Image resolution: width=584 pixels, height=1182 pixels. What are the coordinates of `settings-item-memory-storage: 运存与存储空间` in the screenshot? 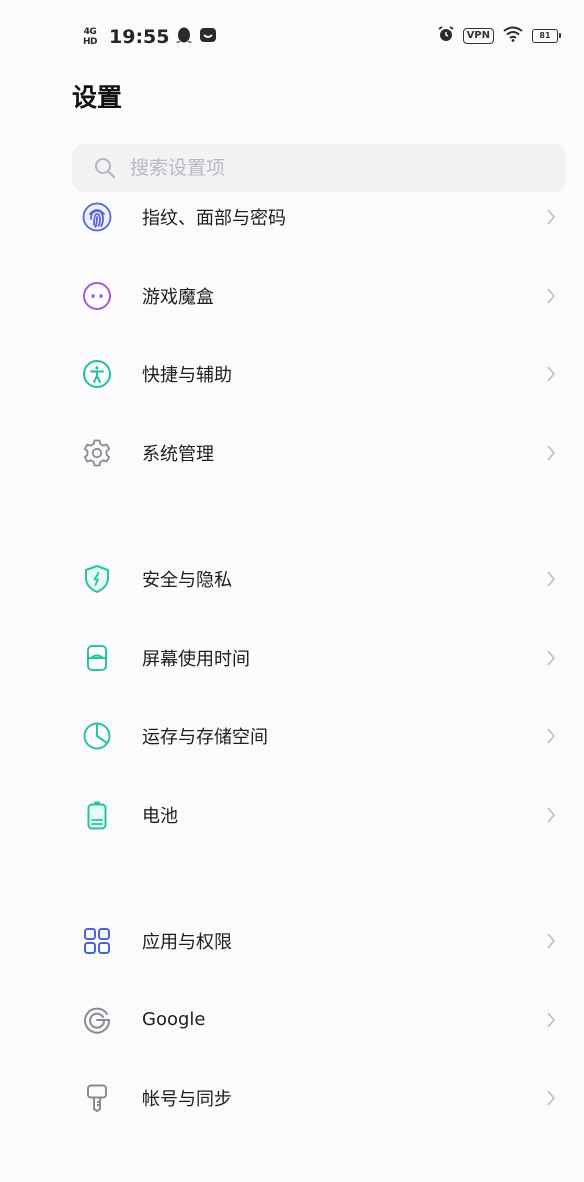 It's located at (292, 736).